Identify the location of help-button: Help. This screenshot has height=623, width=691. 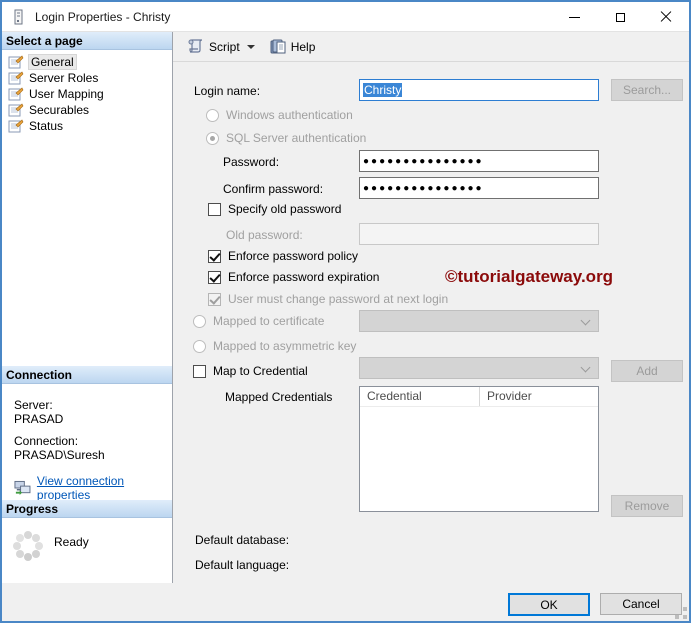
(293, 47).